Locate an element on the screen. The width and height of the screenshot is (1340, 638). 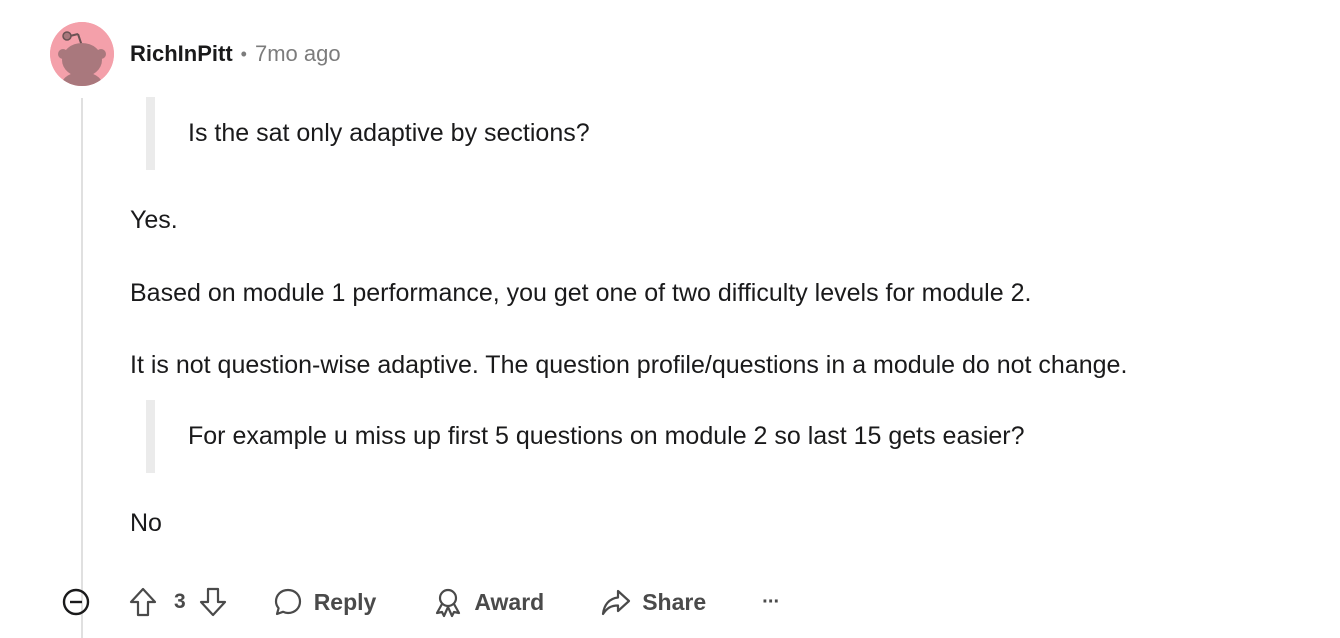
blockquote: Is the sat only adaptive by sections? is located at coordinates (728, 133).